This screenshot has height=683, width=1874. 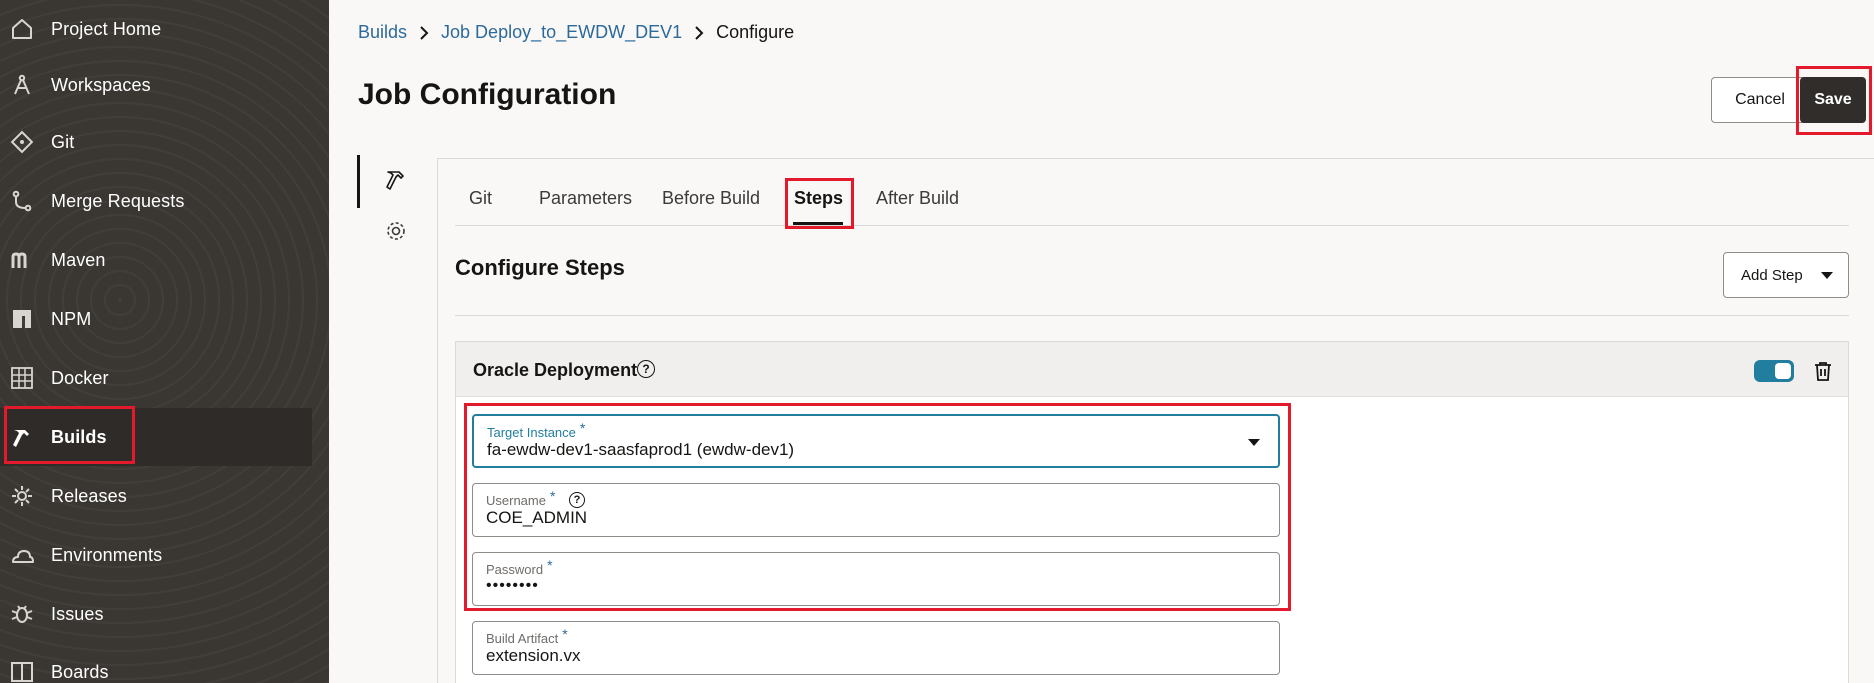 I want to click on sidebar-item-label: Workspaces, so click(x=101, y=84).